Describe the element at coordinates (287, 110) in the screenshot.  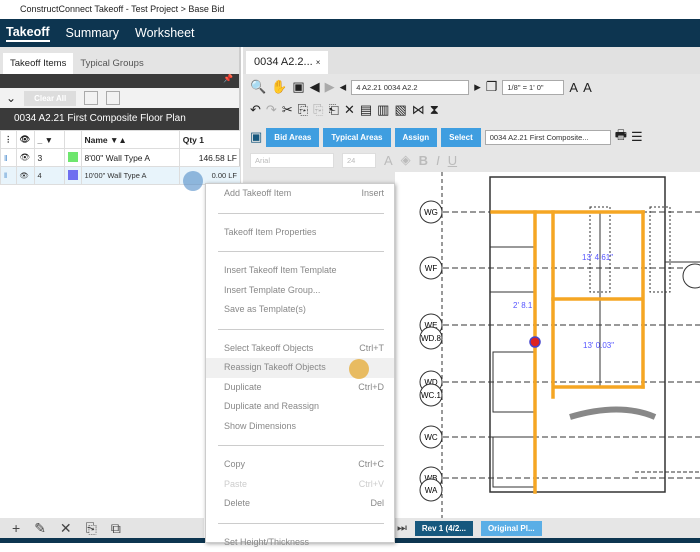
I see `cut-icon: ✂` at that location.